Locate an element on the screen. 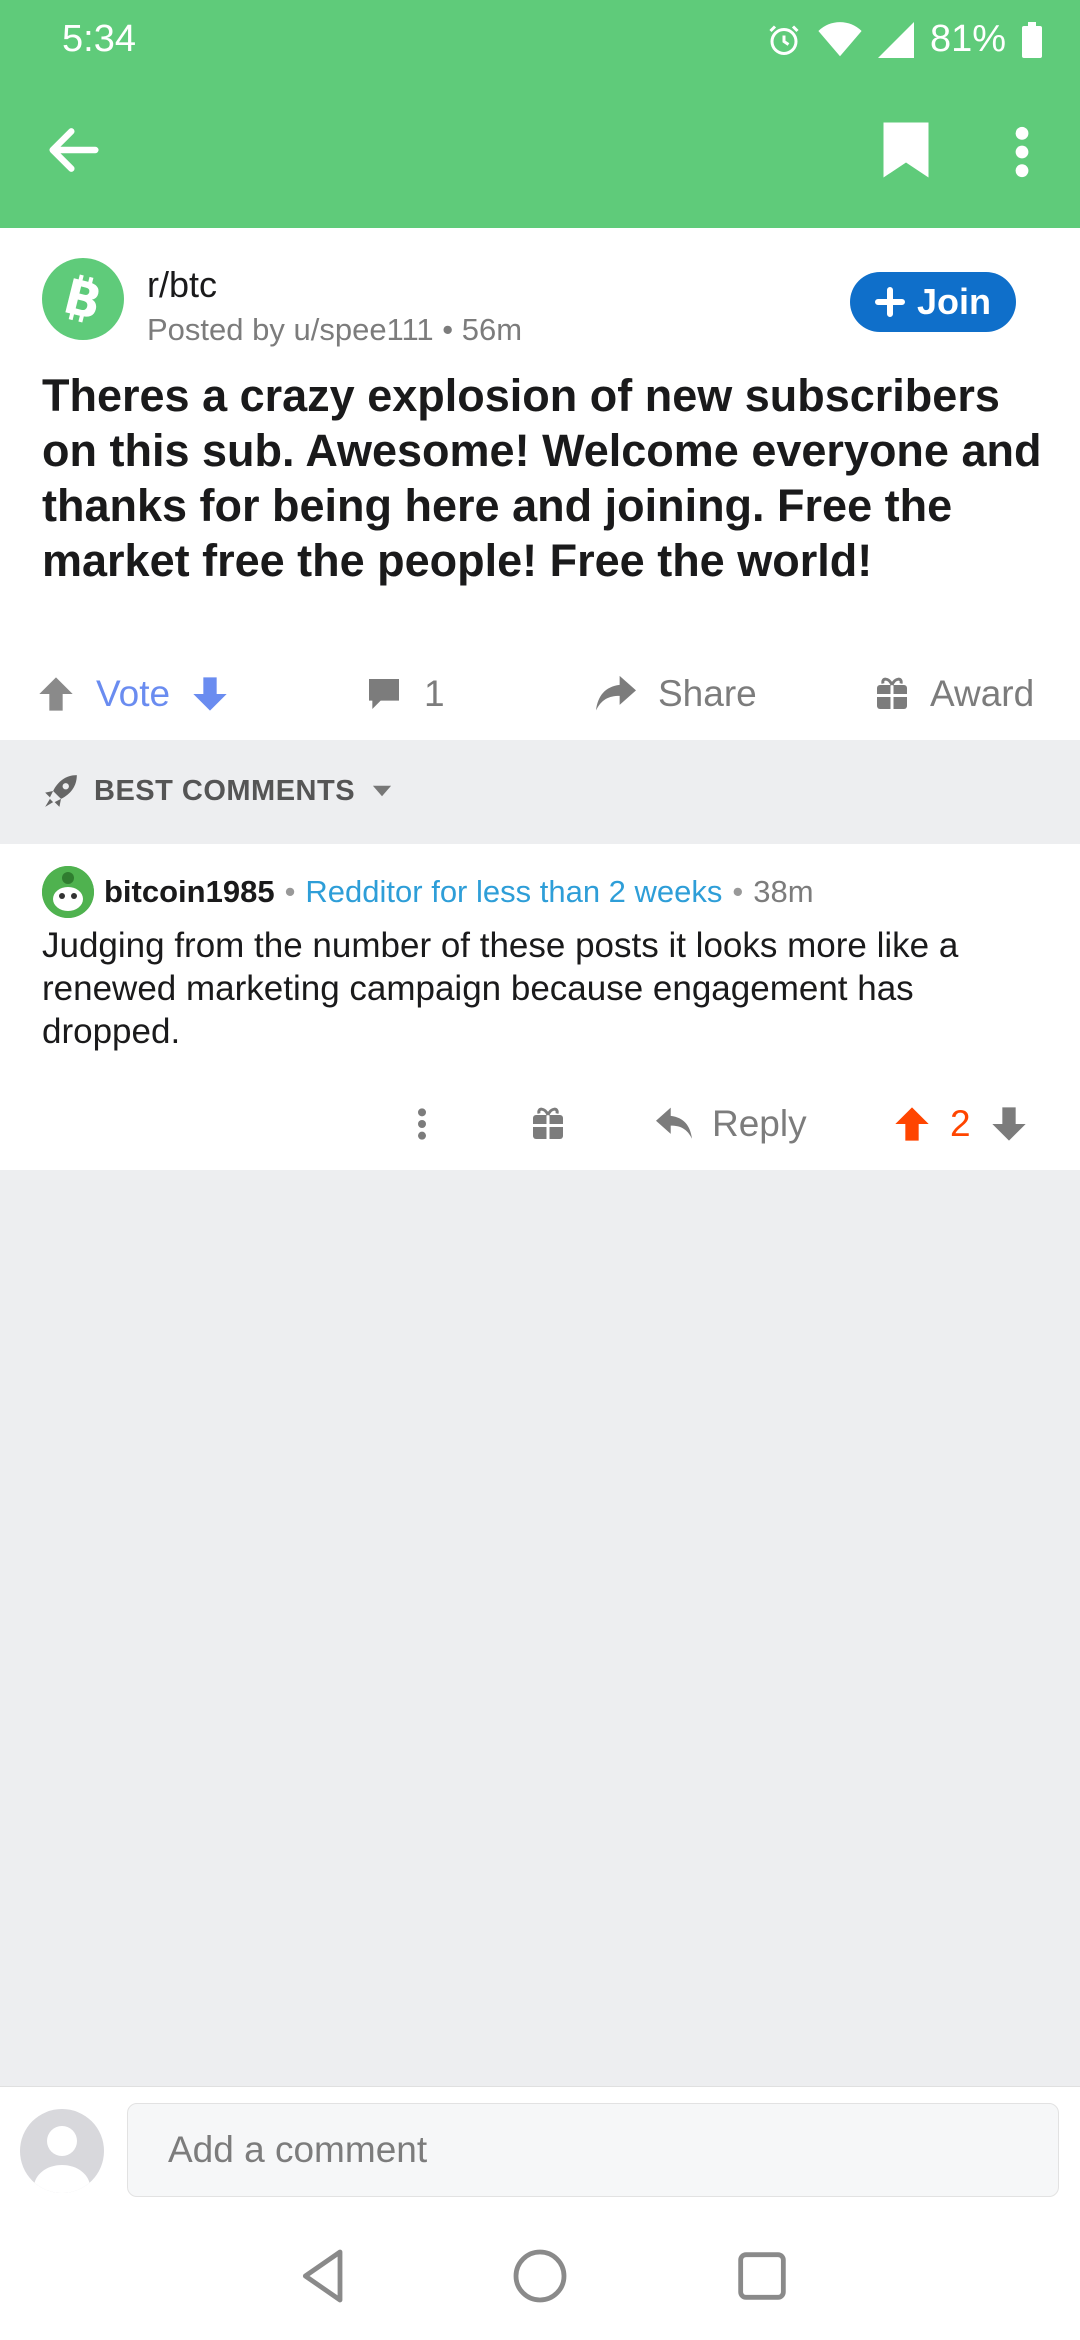  save-post-button is located at coordinates (910, 152).